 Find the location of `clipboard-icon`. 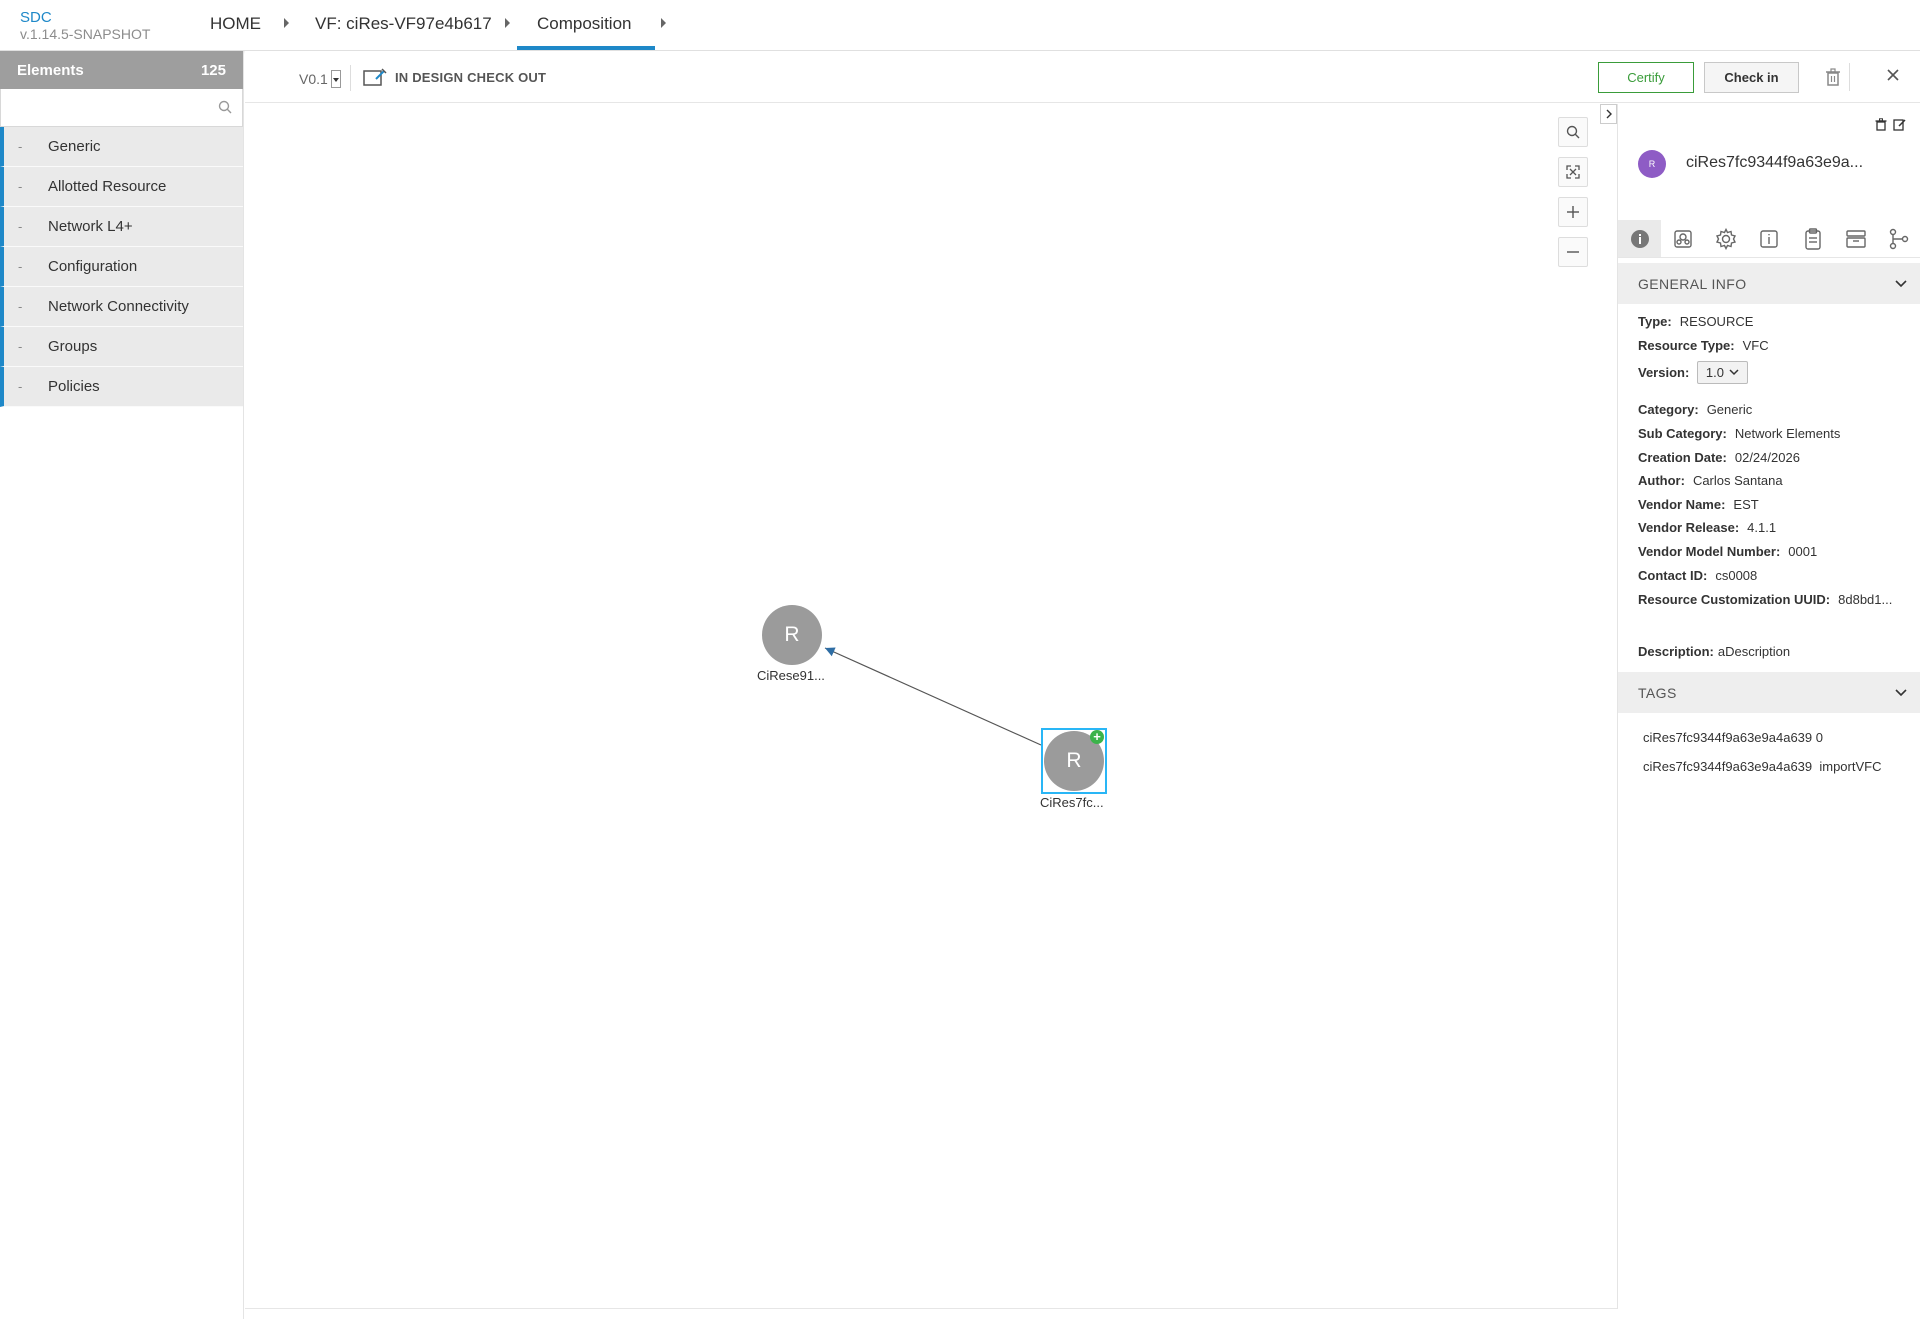

clipboard-icon is located at coordinates (1813, 238).